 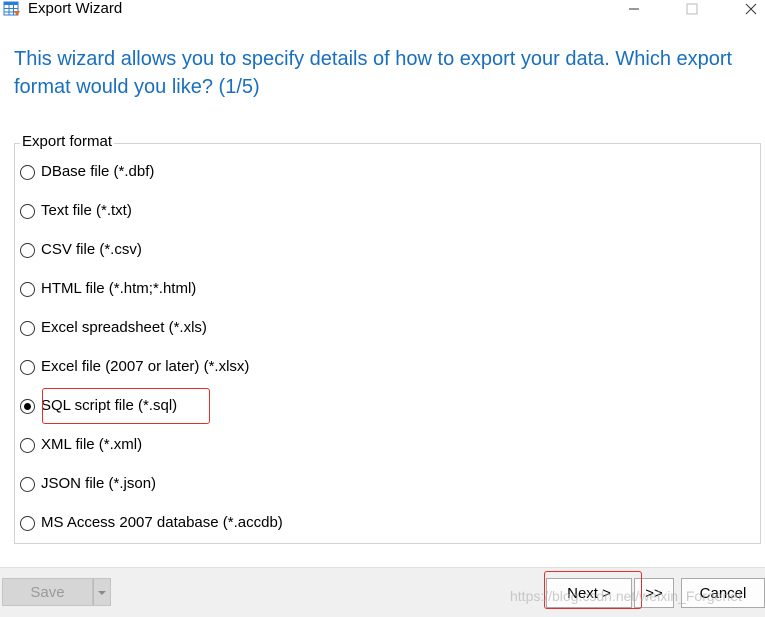 What do you see at coordinates (91, 249) in the screenshot?
I see `option-label: CSV file (*.csv)` at bounding box center [91, 249].